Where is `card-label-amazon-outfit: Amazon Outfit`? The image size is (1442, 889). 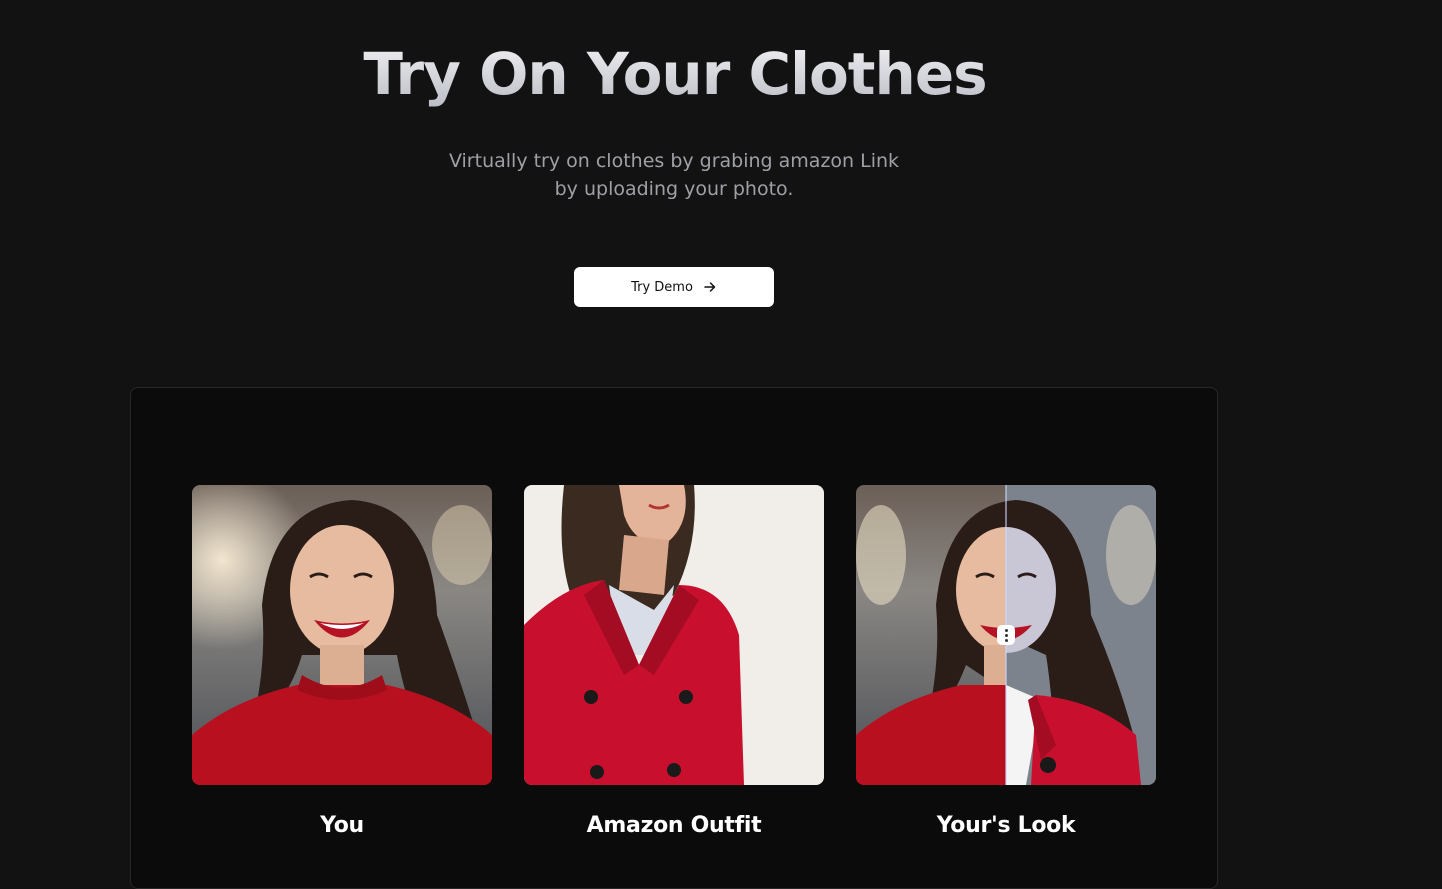
card-label-amazon-outfit: Amazon Outfit is located at coordinates (674, 825).